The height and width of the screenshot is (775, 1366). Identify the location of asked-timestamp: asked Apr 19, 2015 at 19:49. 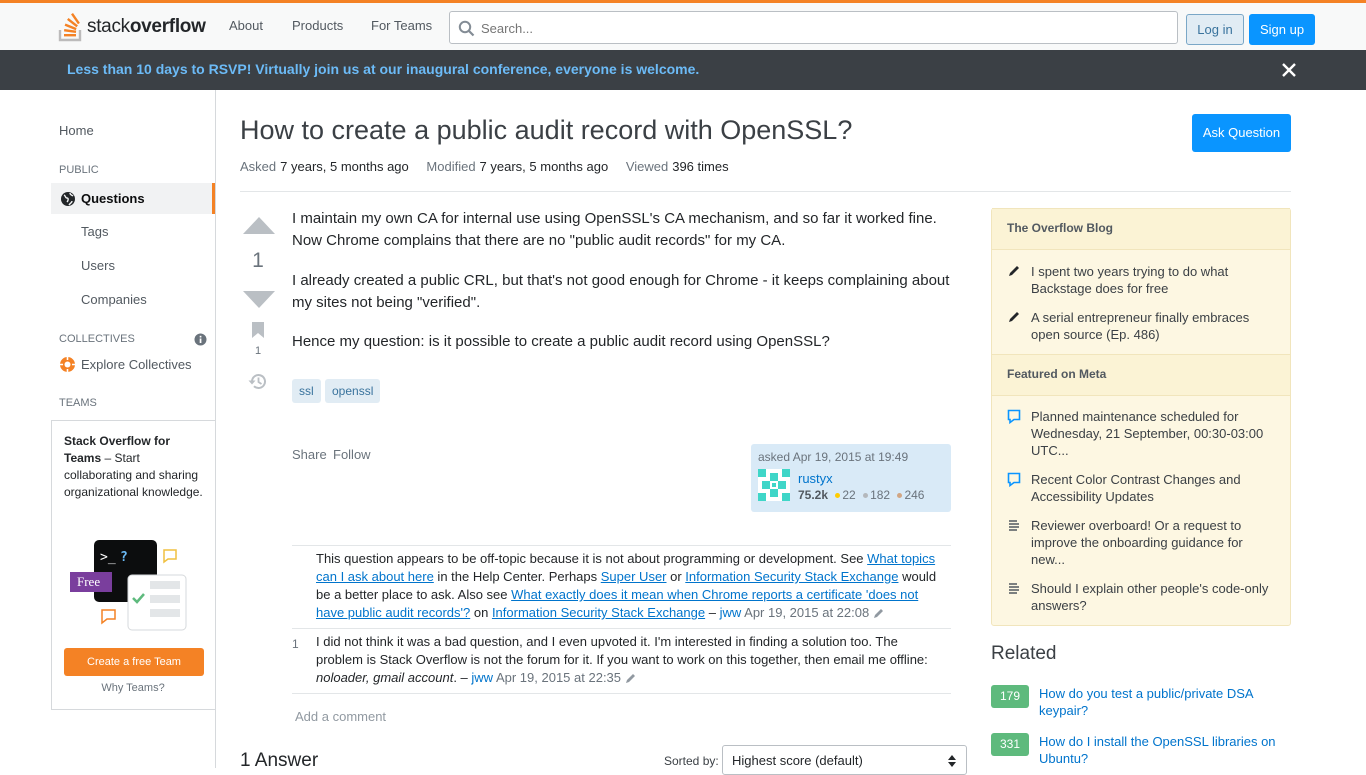
(833, 457).